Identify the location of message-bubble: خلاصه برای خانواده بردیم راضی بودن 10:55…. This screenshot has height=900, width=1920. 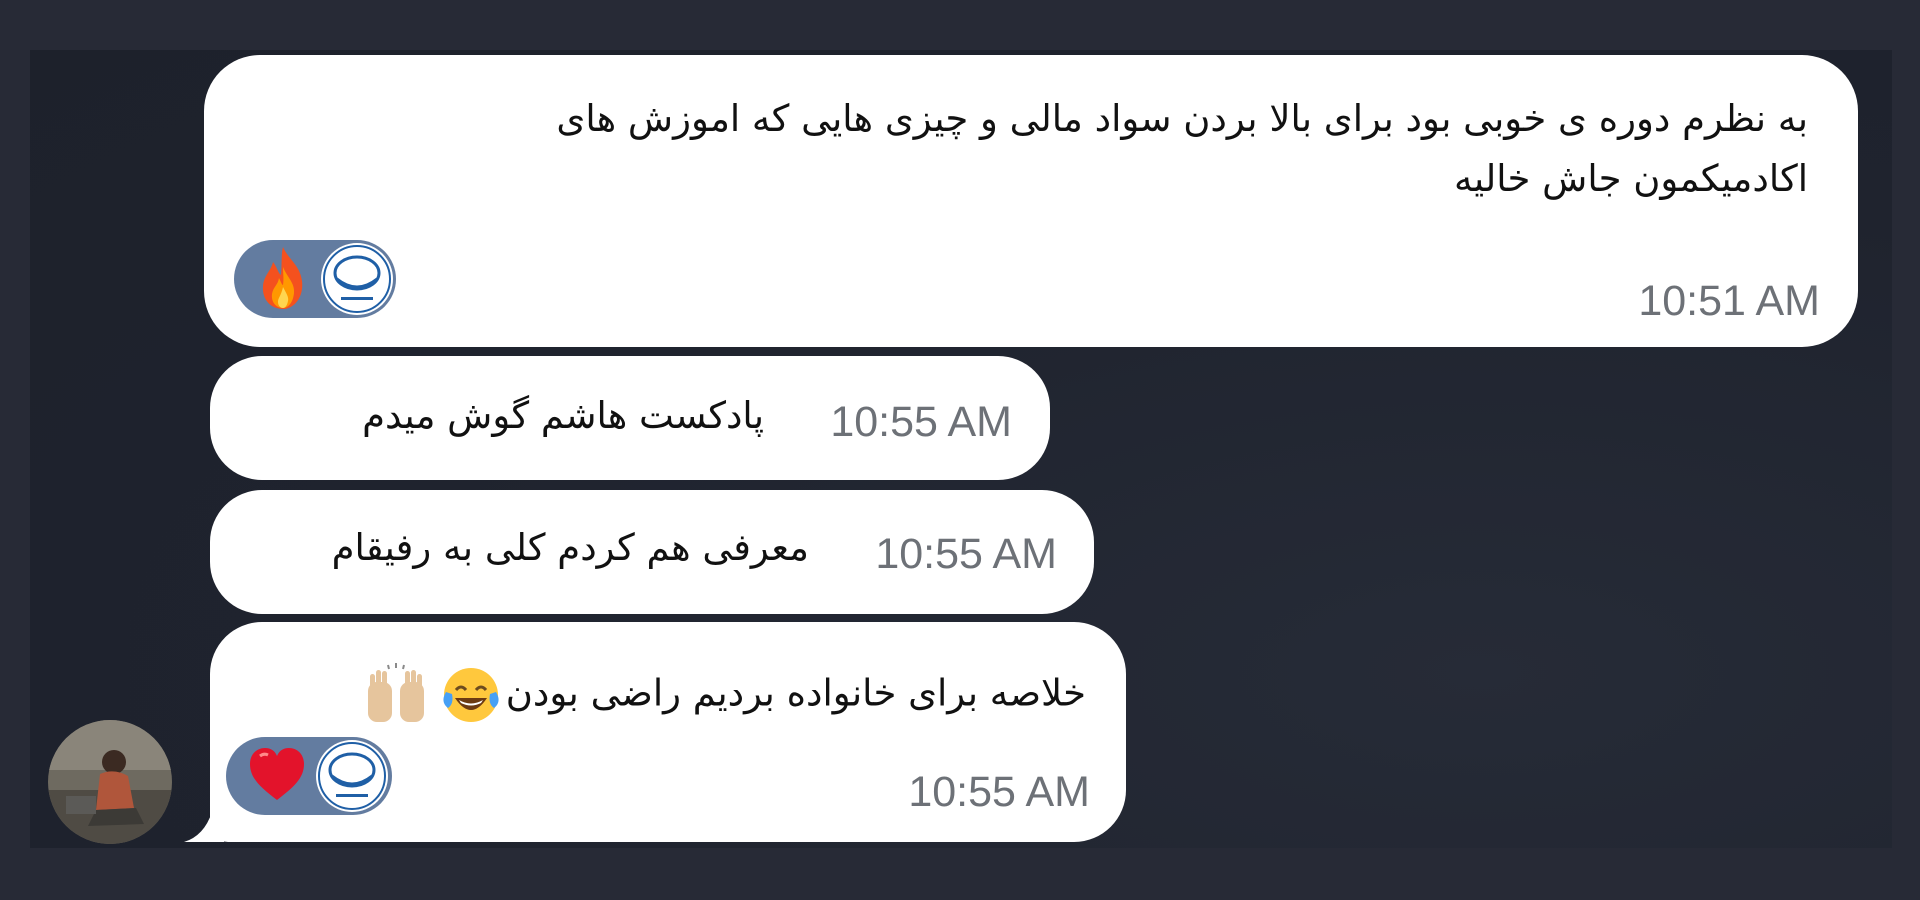
(668, 732).